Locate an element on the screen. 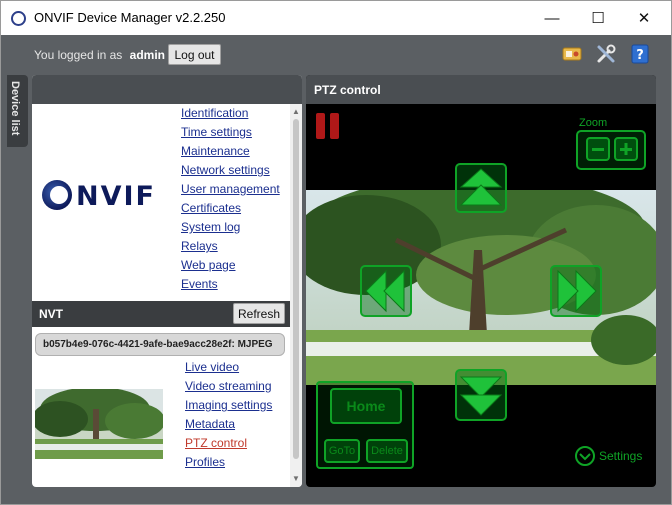 This screenshot has height=505, width=672. link-live-video: Live video is located at coordinates (228, 369).